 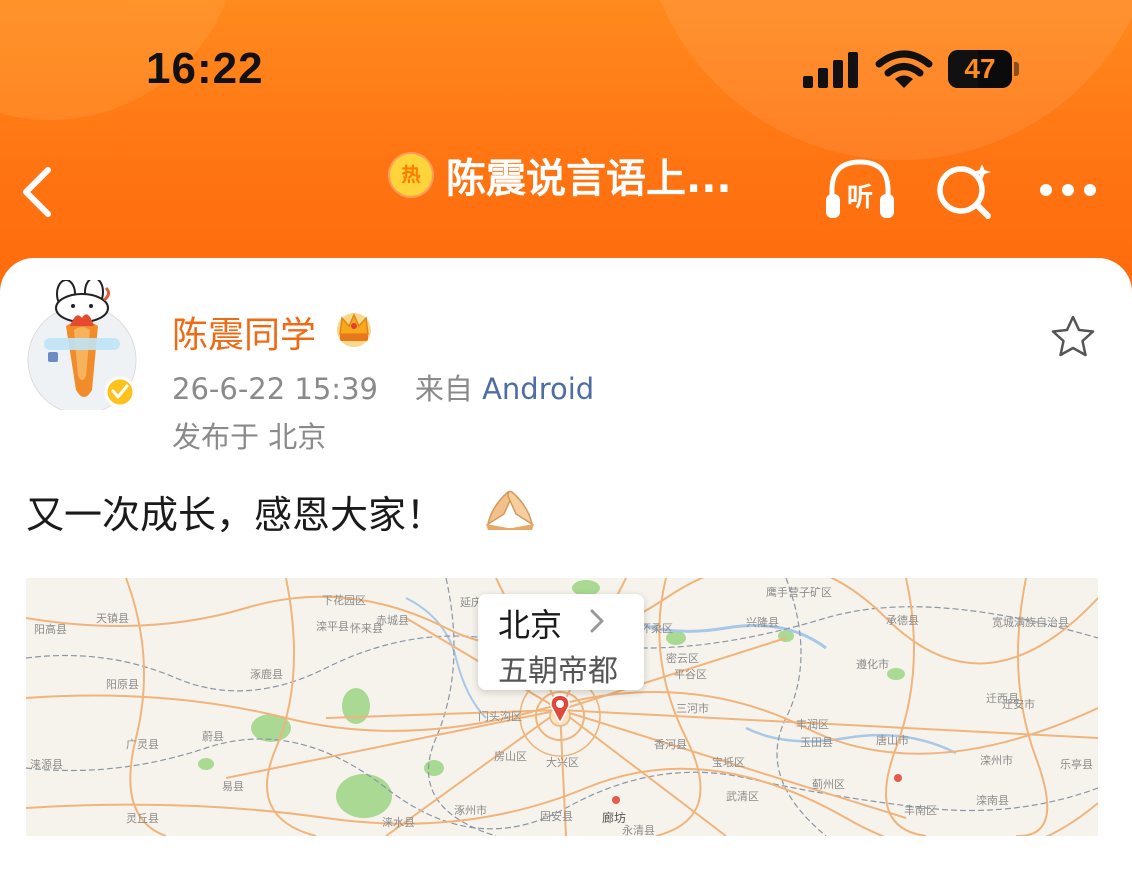 I want to click on hot-topic-badge: 热, so click(x=411, y=175).